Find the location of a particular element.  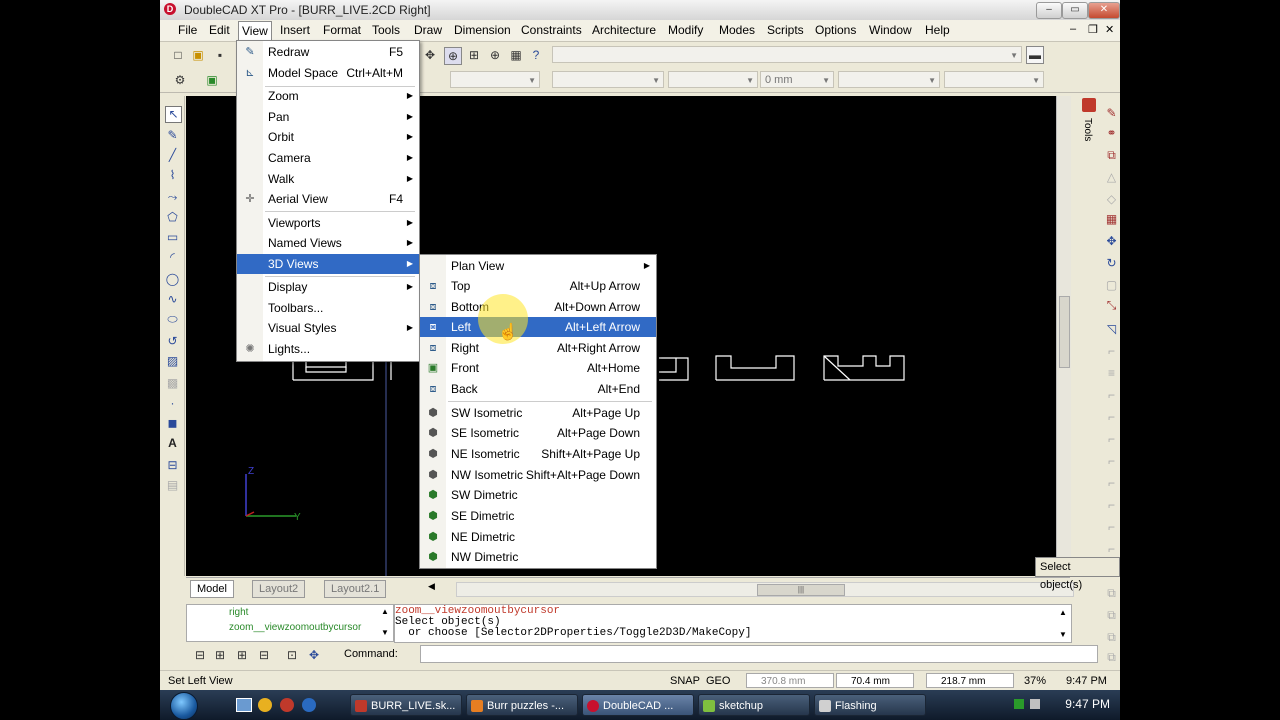

menu-item-pan: Pan ▶ is located at coordinates (328, 117).